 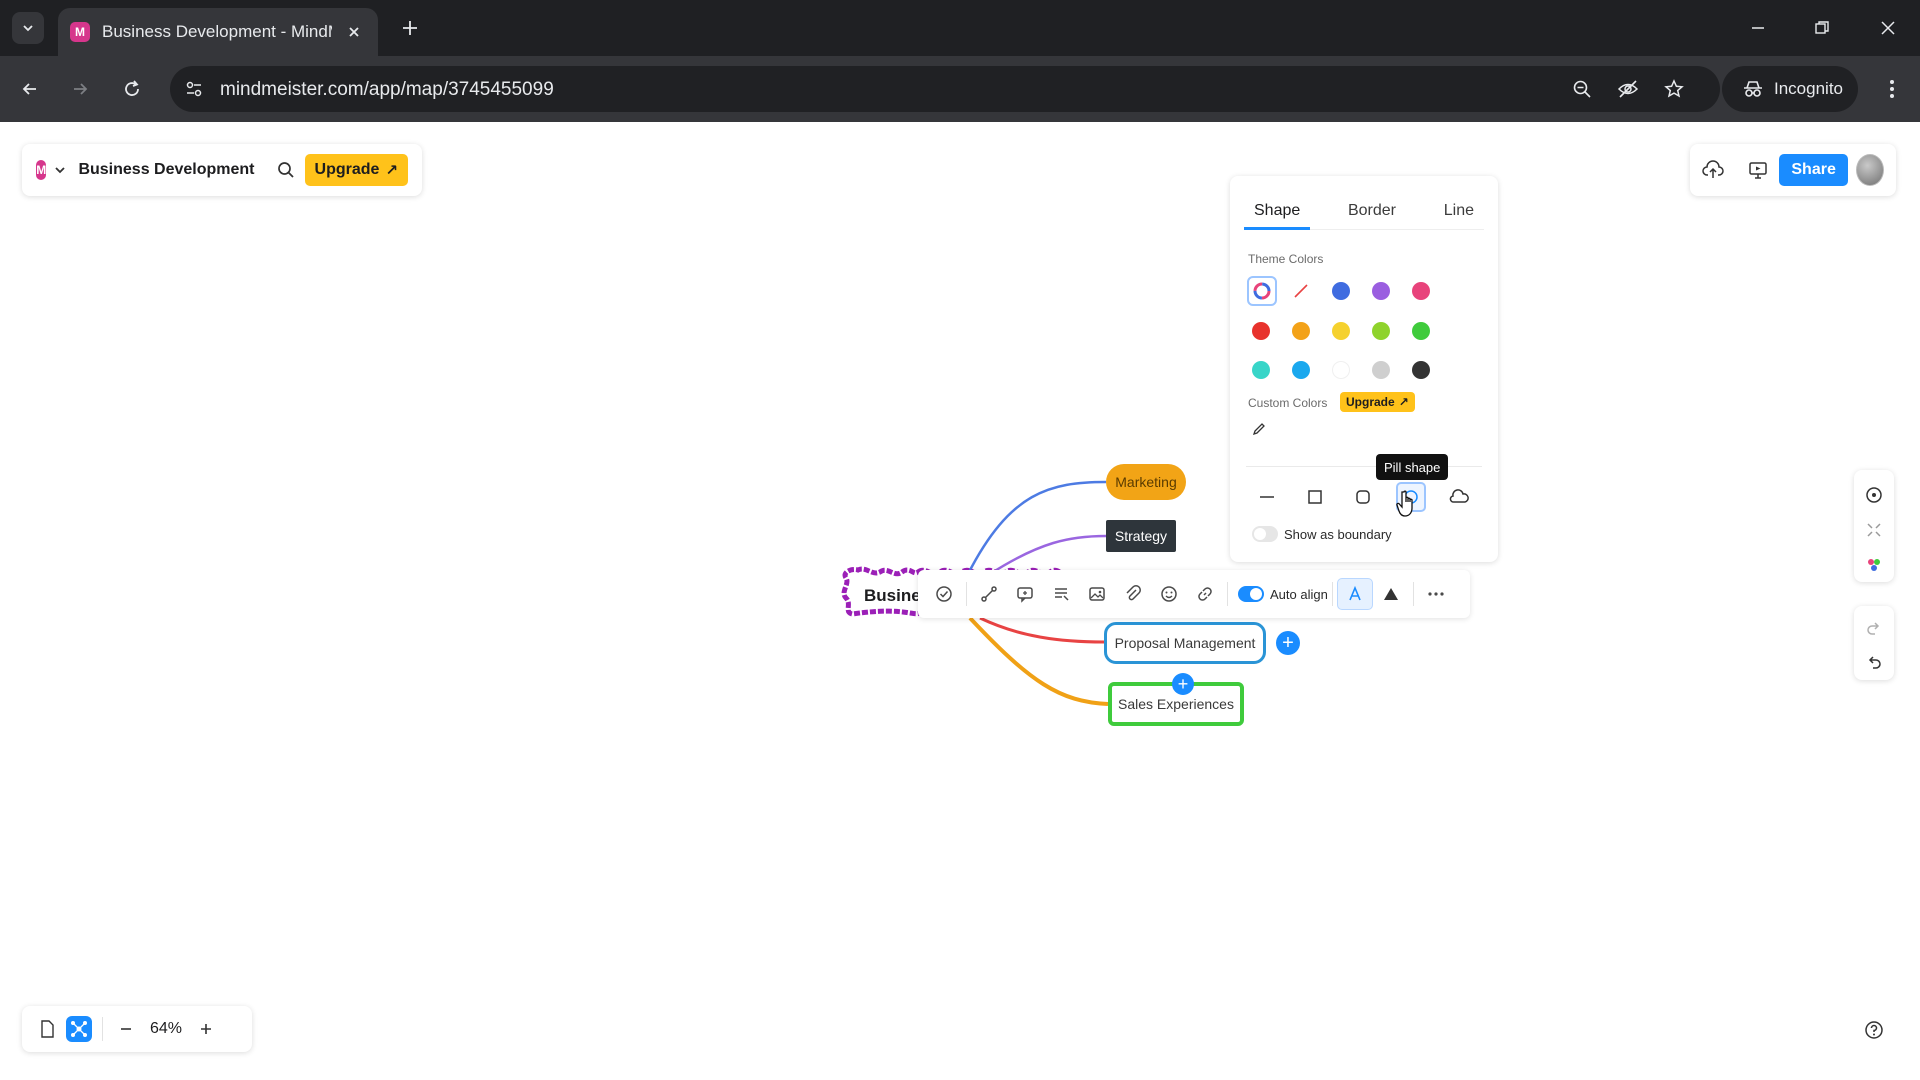 What do you see at coordinates (126, 1029) in the screenshot?
I see `zoom-out-button` at bounding box center [126, 1029].